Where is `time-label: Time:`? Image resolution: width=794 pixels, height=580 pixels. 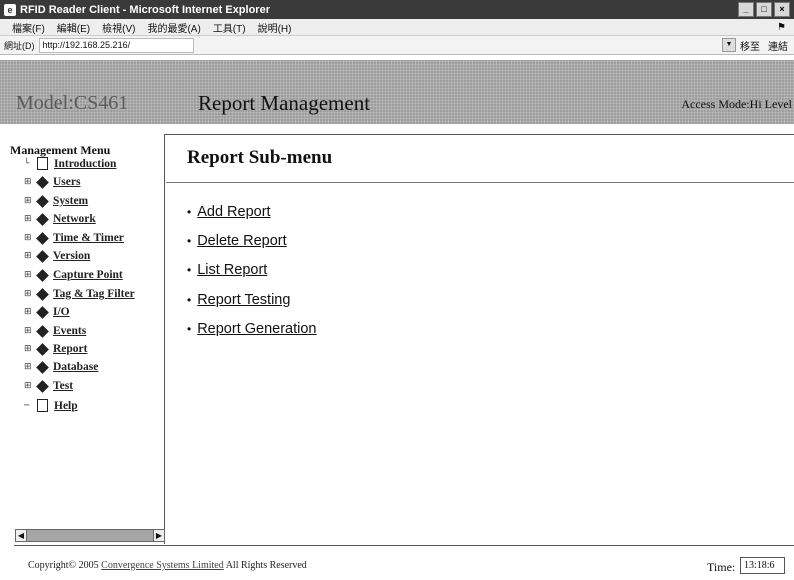 time-label: Time: is located at coordinates (721, 567).